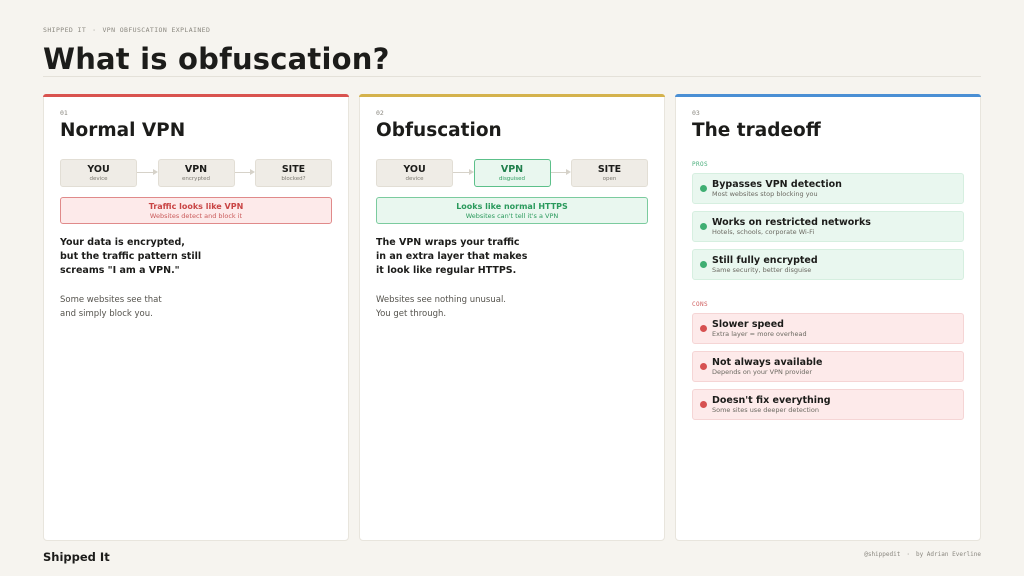 The image size is (1024, 576). Describe the element at coordinates (196, 215) in the screenshot. I see `status-subtitle: Websites detect and block it` at that location.